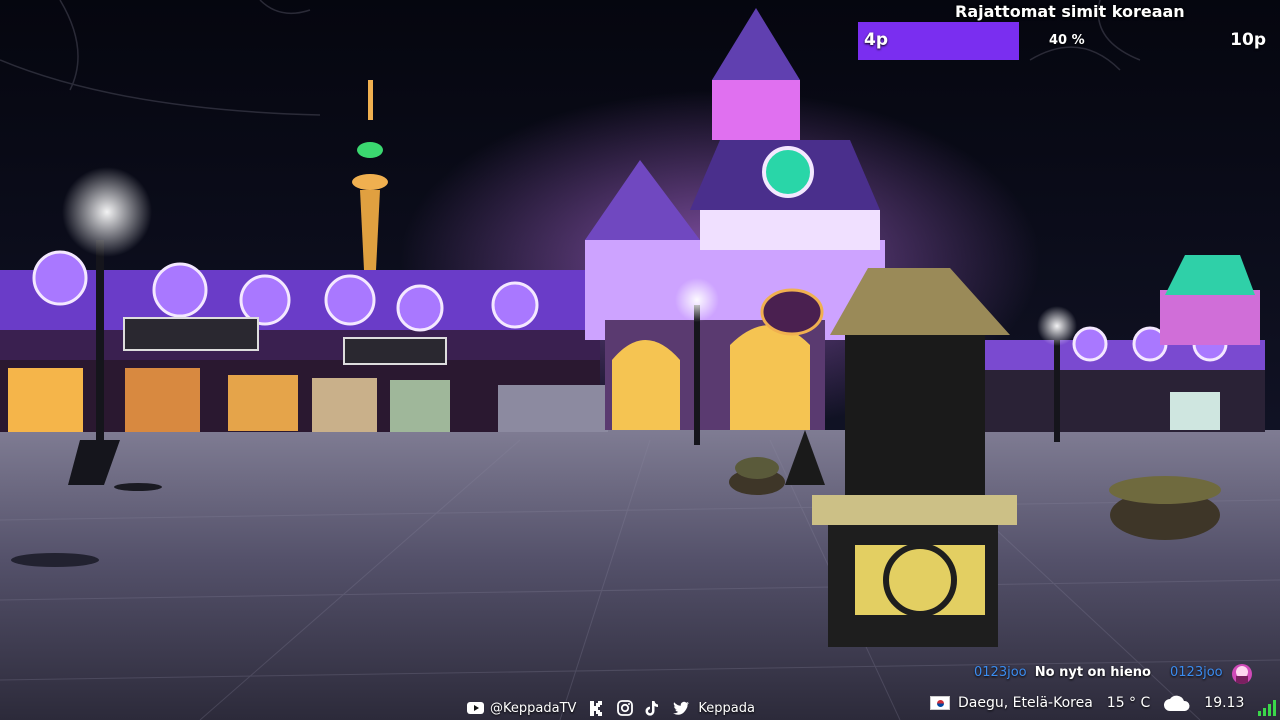  What do you see at coordinates (1224, 703) in the screenshot?
I see `time-label: 19.13` at bounding box center [1224, 703].